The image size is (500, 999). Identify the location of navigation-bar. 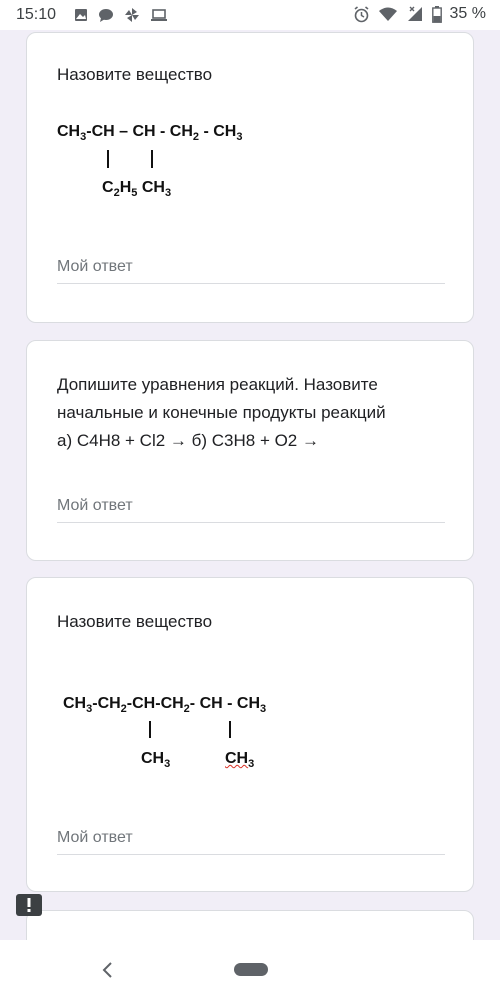
(250, 969).